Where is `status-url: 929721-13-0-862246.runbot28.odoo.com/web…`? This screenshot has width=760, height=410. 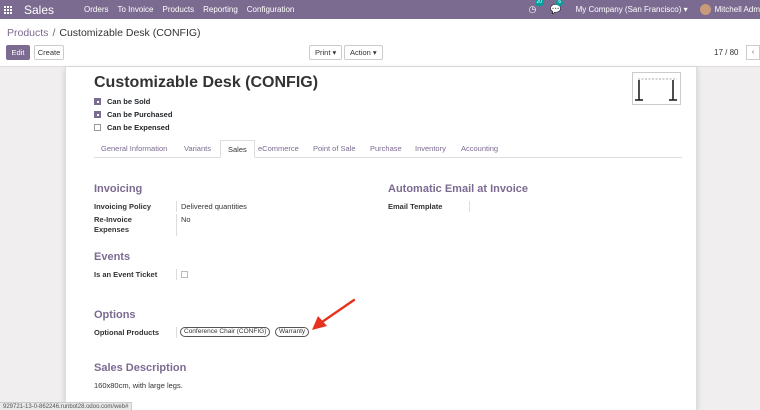
status-url: 929721-13-0-862246.runbot28.odoo.com/web… is located at coordinates (66, 406).